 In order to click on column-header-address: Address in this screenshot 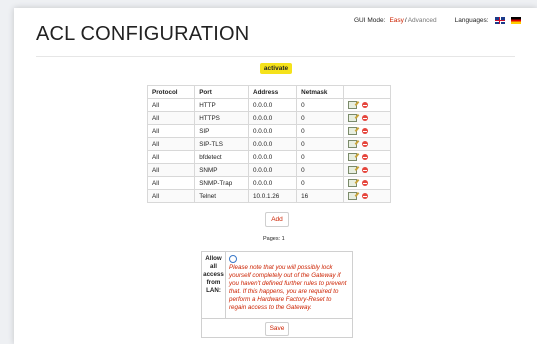, I will do `click(273, 92)`.